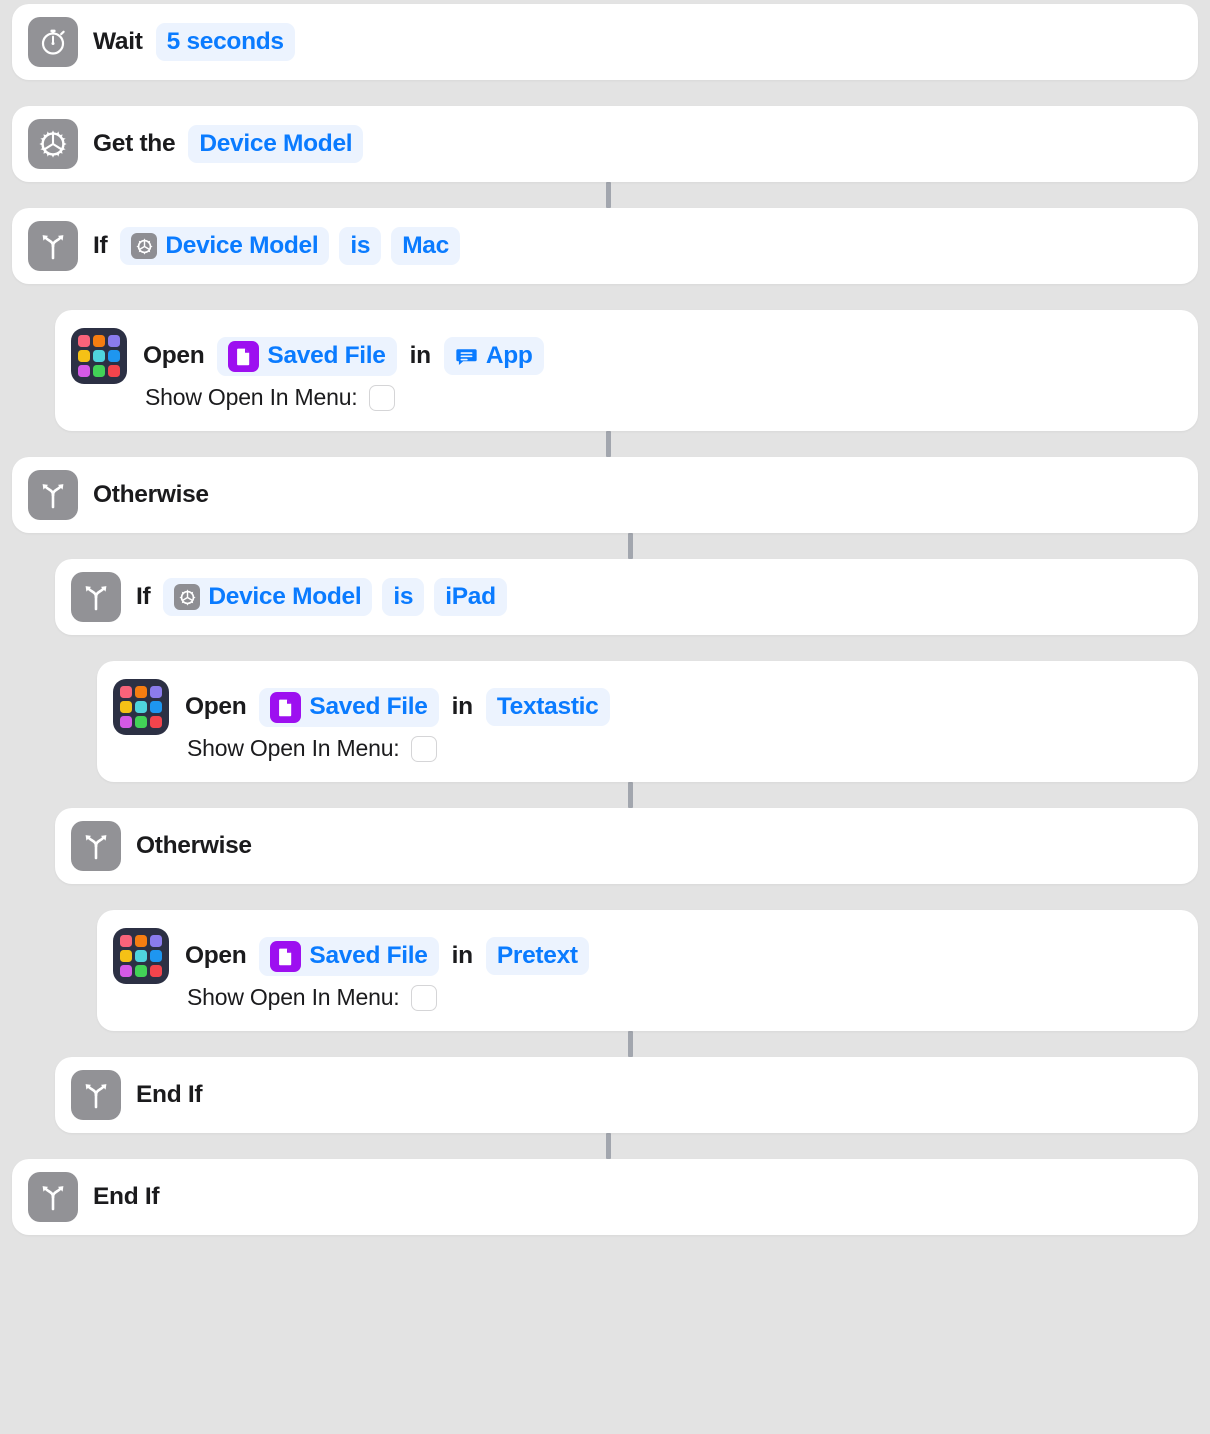 The height and width of the screenshot is (1434, 1210). Describe the element at coordinates (537, 956) in the screenshot. I see `target-app-token: Pretext` at that location.